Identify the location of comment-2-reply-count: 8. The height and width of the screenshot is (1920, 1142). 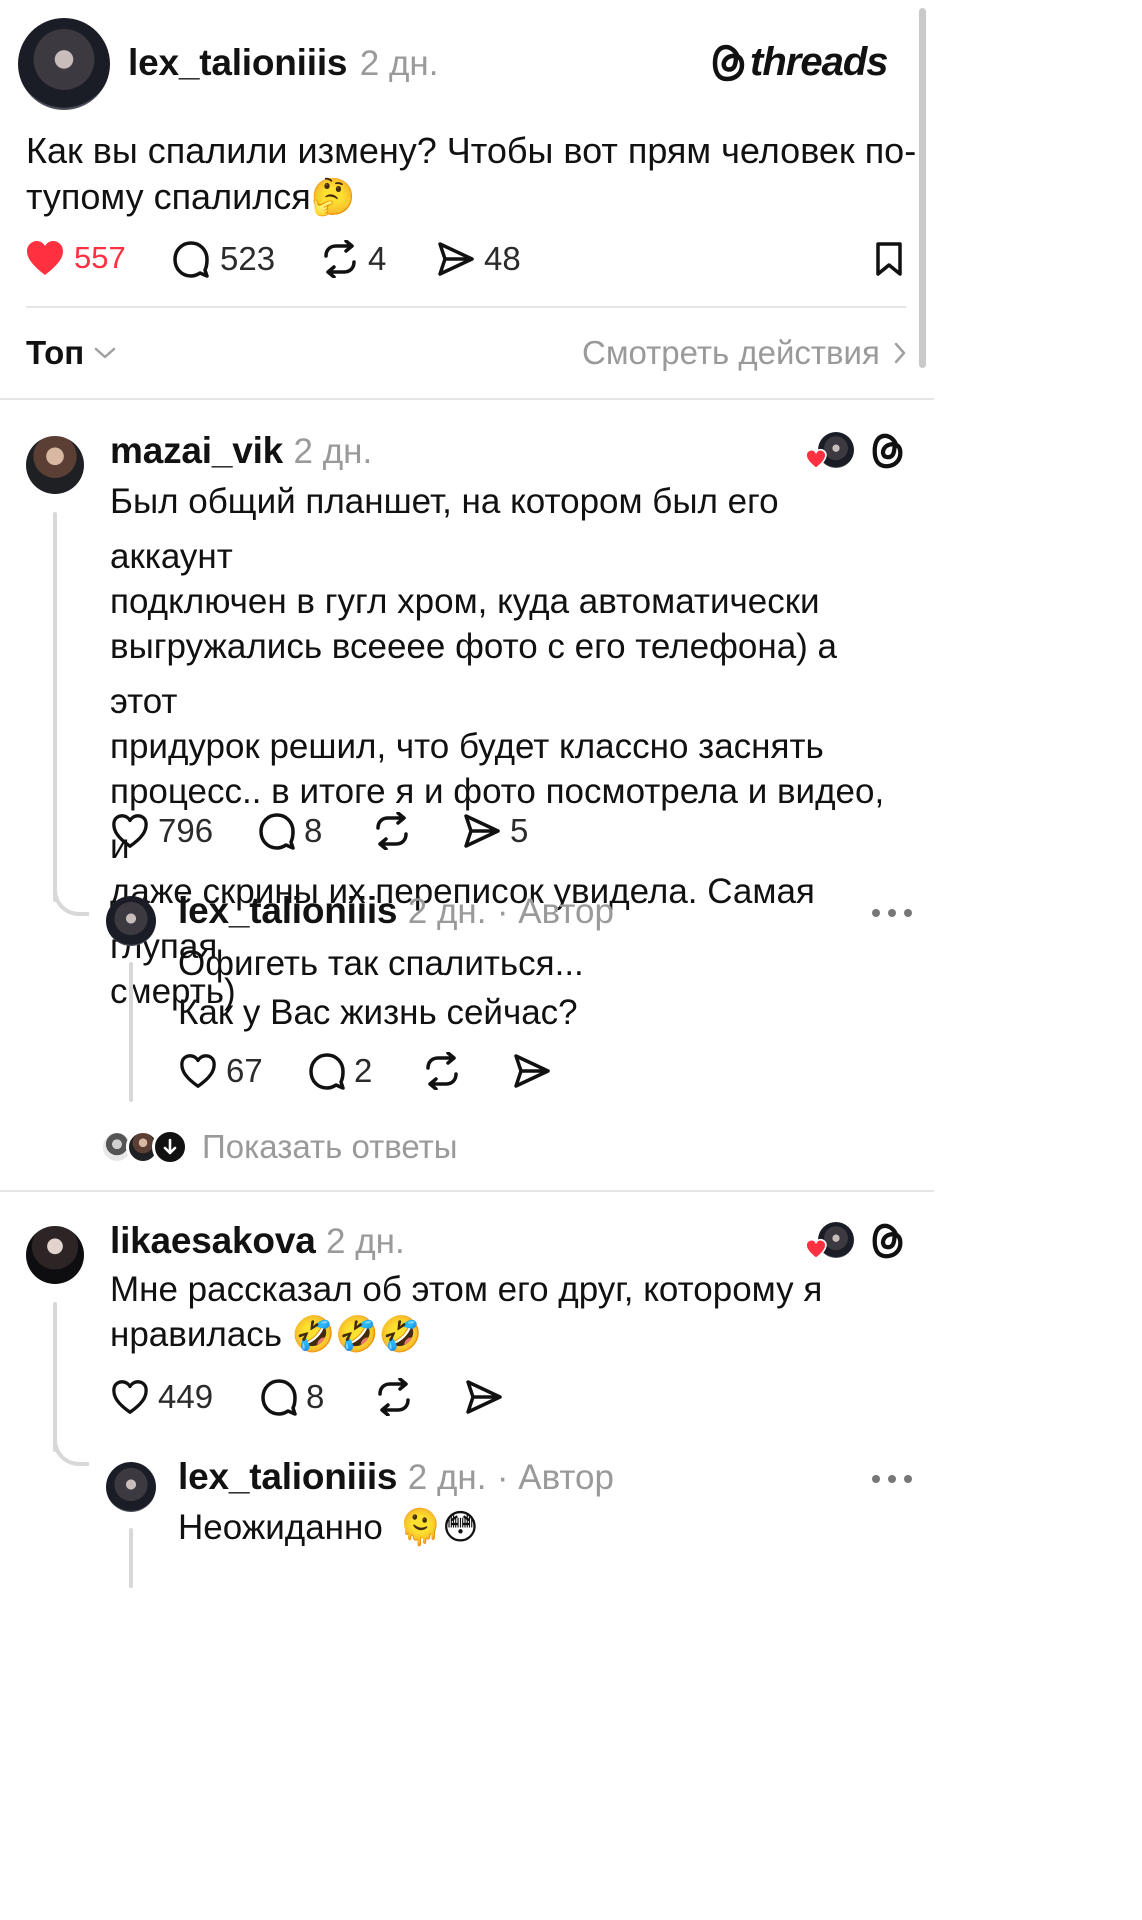
(315, 1396).